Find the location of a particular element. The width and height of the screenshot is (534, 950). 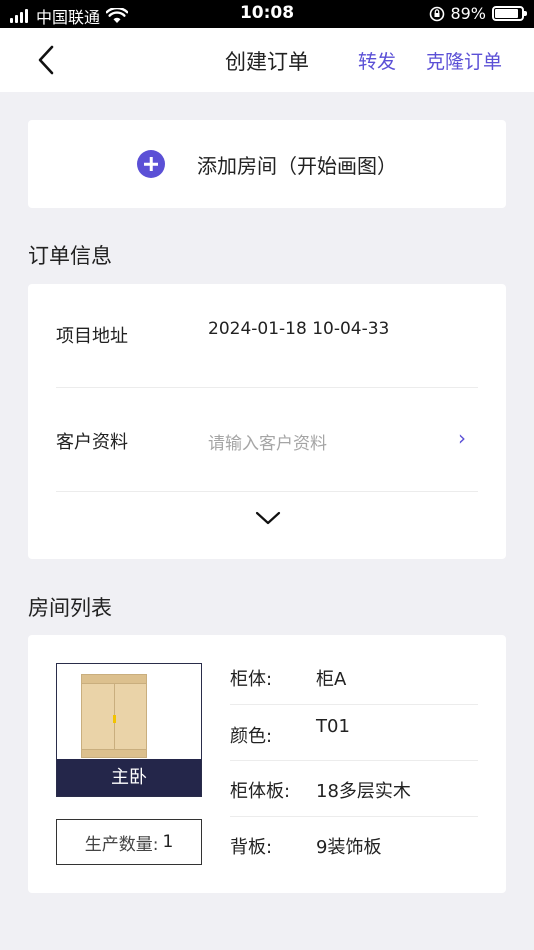

plus-icon is located at coordinates (151, 164).